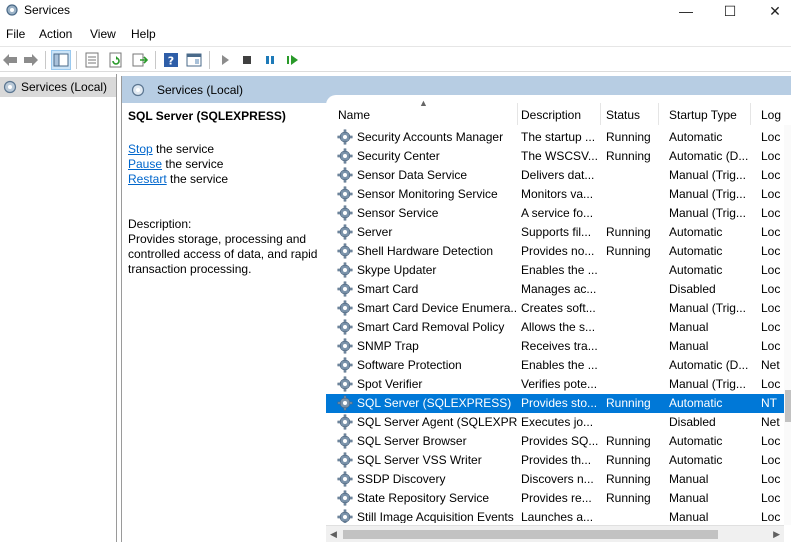  What do you see at coordinates (771, 11) in the screenshot?
I see `close-button: ✕` at bounding box center [771, 11].